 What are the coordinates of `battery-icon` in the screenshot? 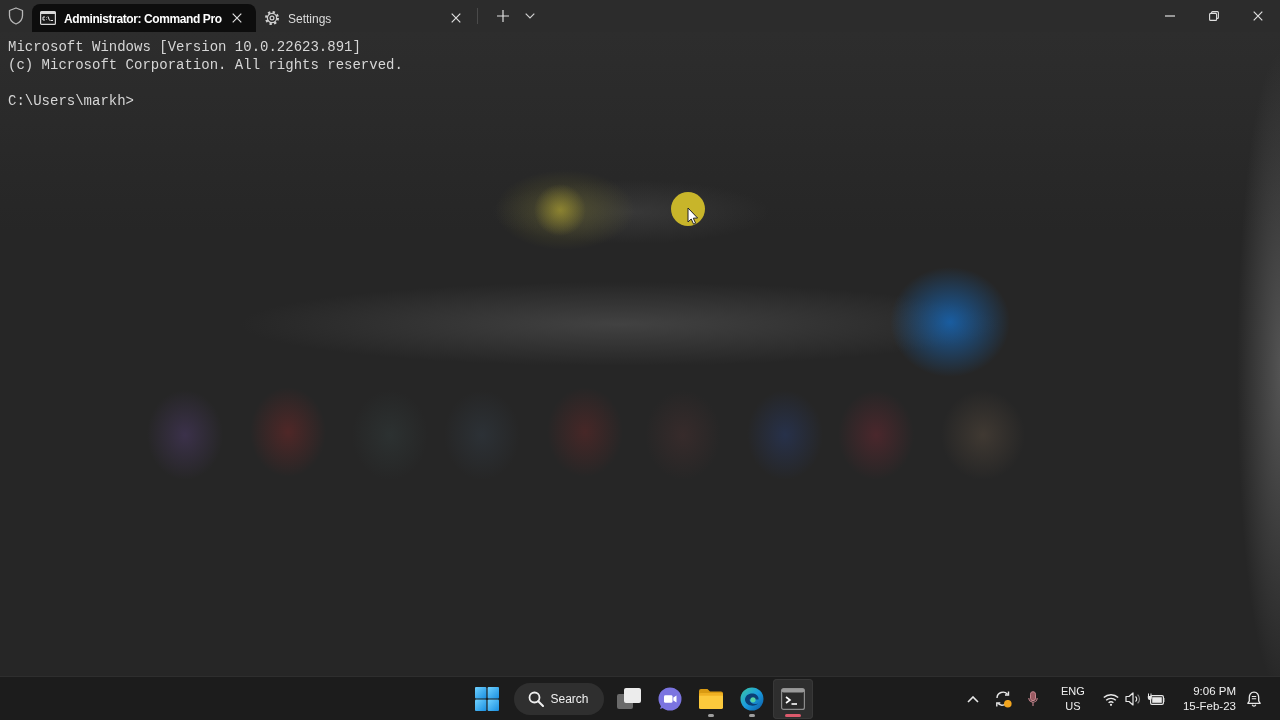 It's located at (1155, 699).